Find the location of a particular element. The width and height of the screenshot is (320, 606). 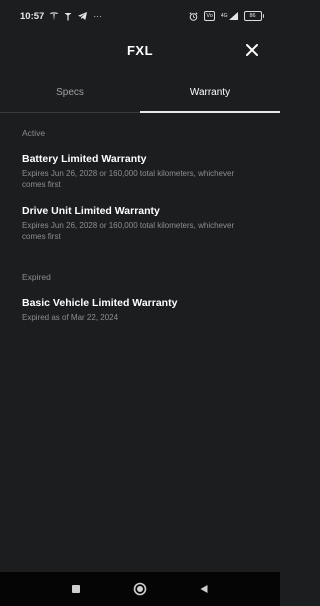

warranty-description: Expired as of Mar 22, 2024 is located at coordinates (70, 317).